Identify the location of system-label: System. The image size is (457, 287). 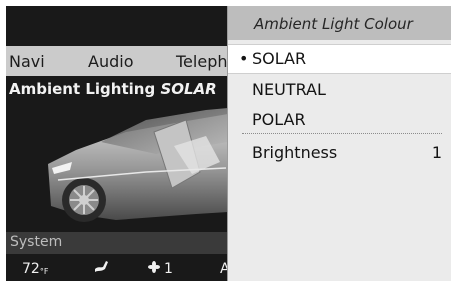
(36, 242).